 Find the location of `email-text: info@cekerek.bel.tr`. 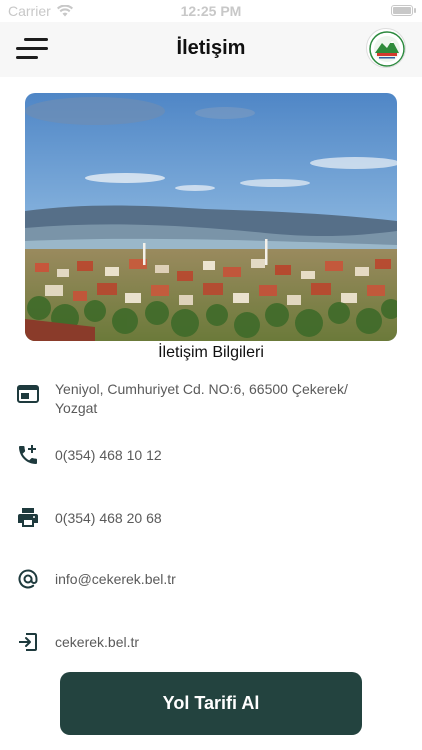

email-text: info@cekerek.bel.tr is located at coordinates (115, 579).